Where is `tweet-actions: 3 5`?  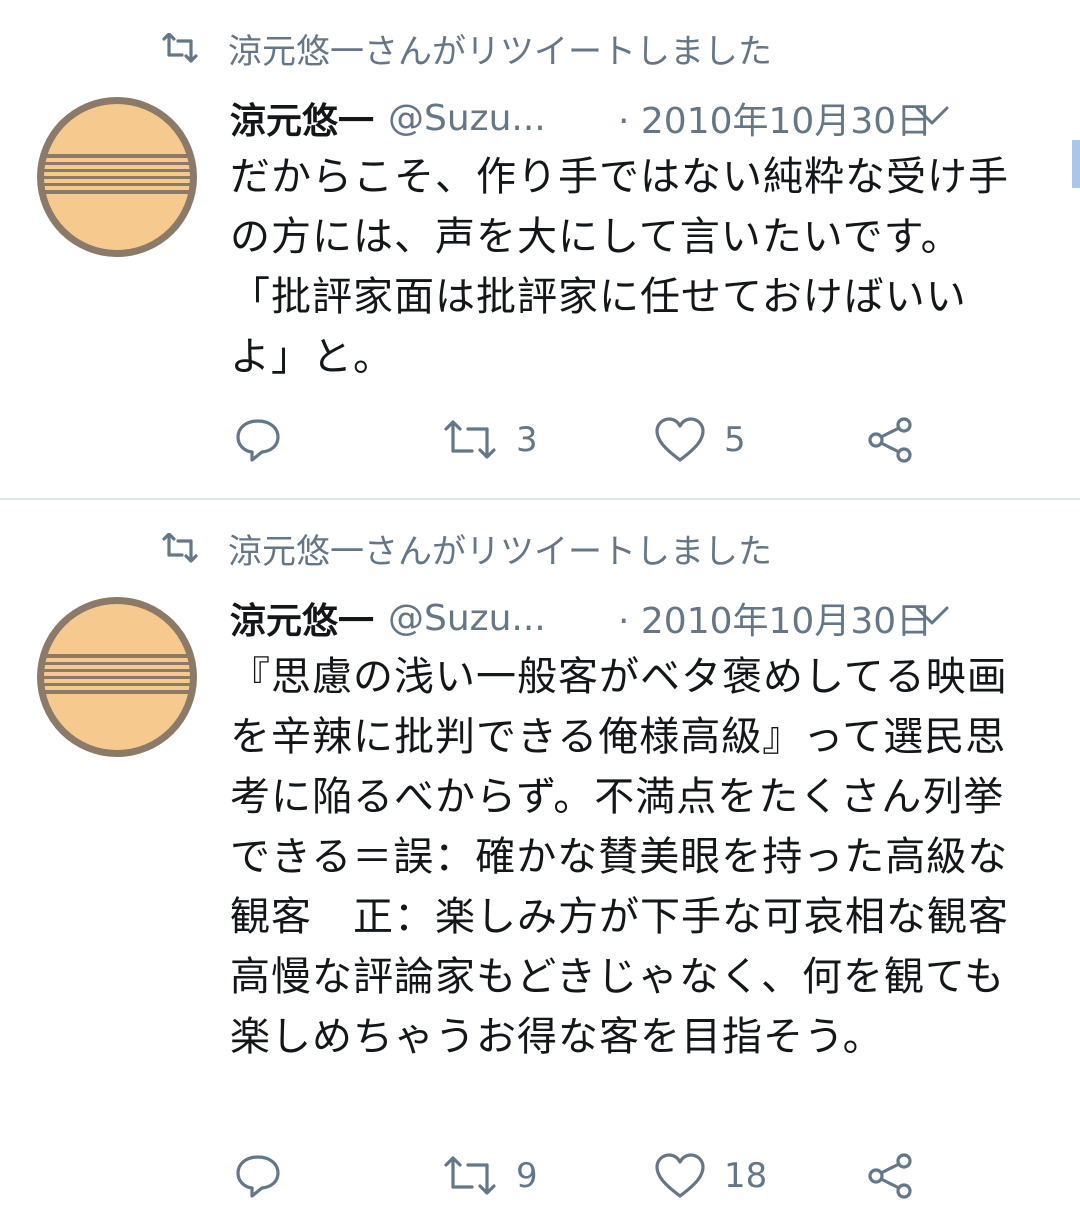
tweet-actions: 3 5 is located at coordinates (610, 440).